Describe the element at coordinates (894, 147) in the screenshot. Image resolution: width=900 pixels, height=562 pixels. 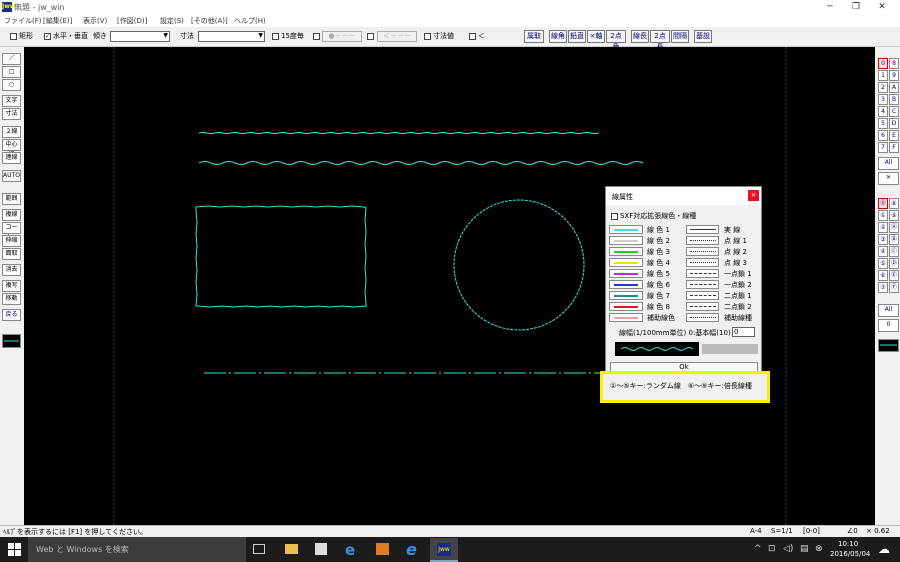
I see `layer-group-f: F` at that location.